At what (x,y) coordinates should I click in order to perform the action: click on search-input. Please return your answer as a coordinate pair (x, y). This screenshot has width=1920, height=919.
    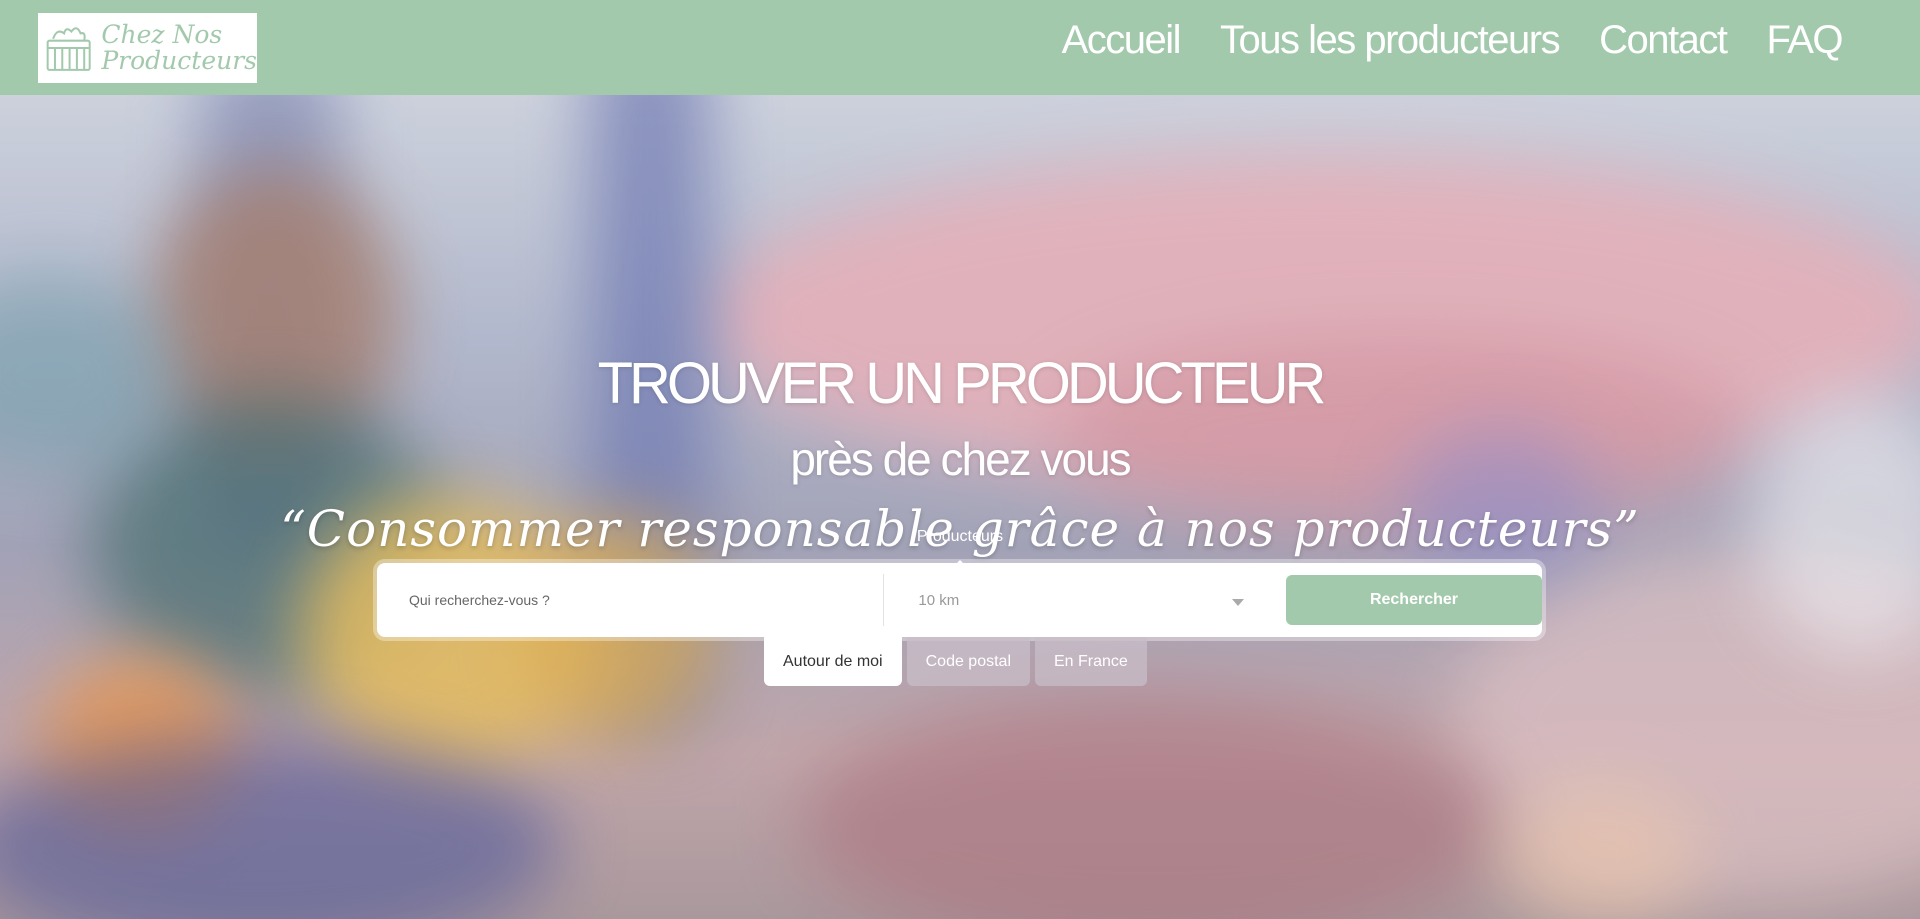
    Looking at the image, I should click on (637, 600).